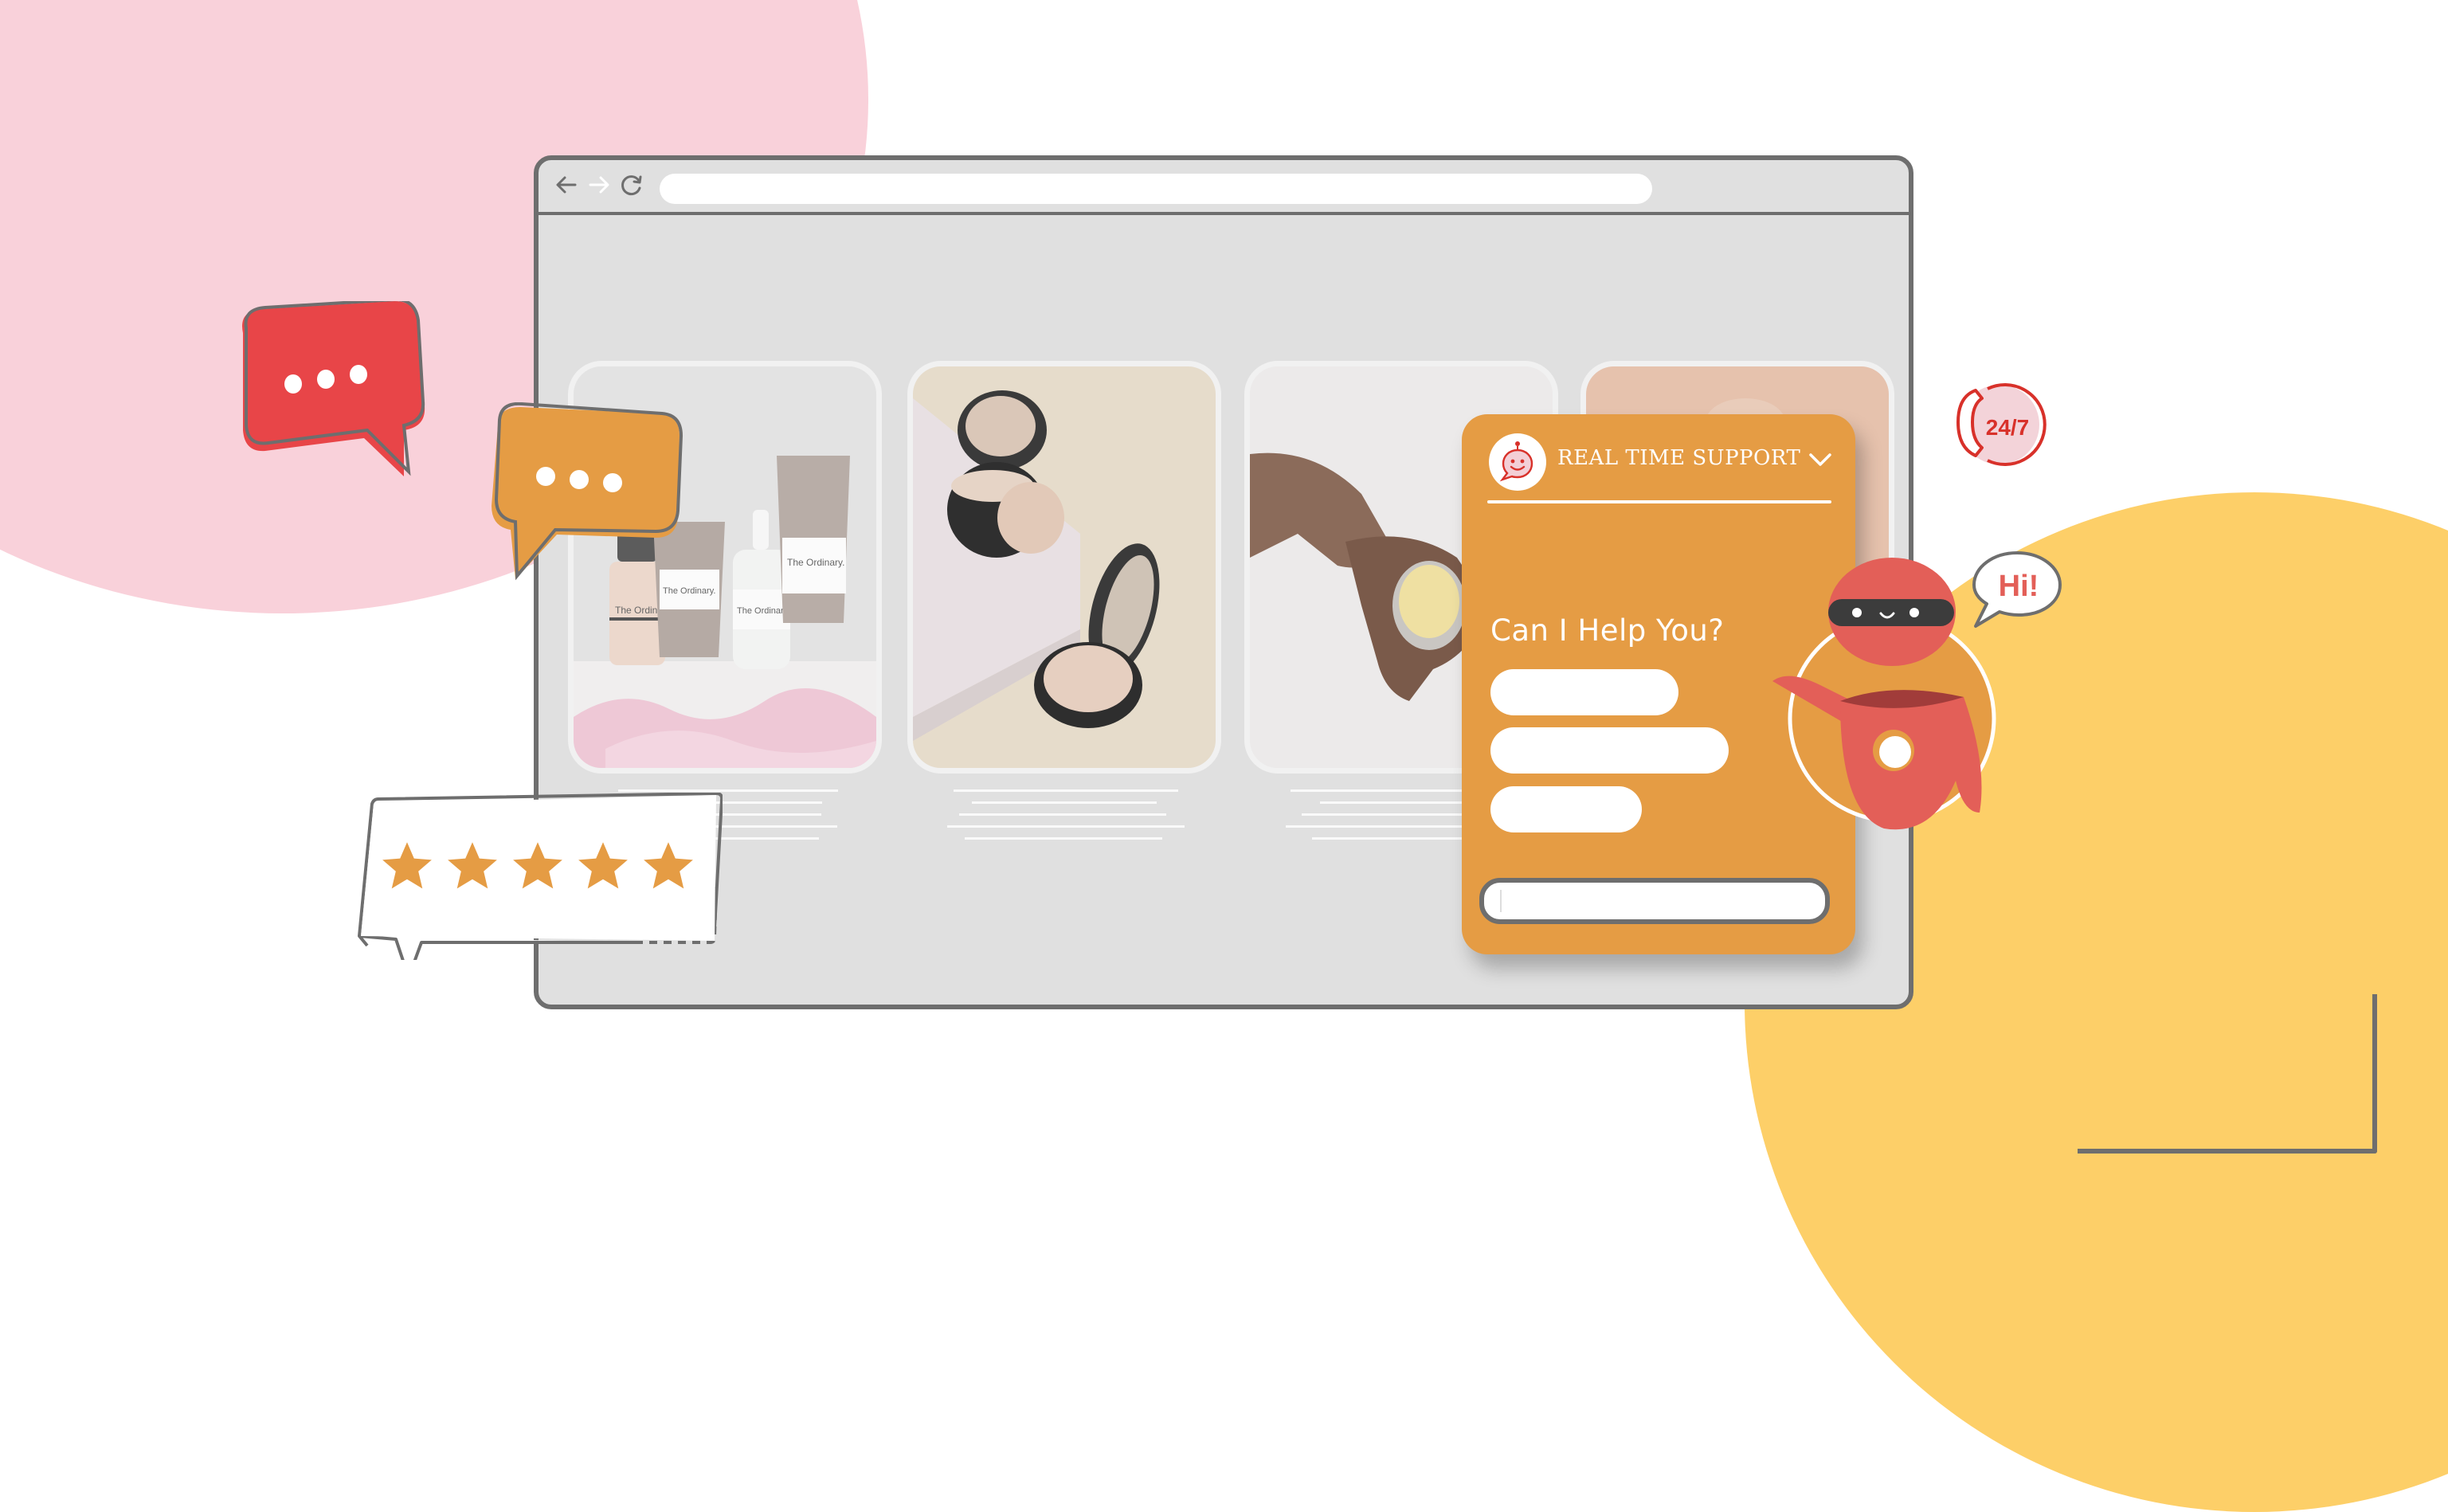  Describe the element at coordinates (599, 184) in the screenshot. I see `arrow-right-icon` at that location.